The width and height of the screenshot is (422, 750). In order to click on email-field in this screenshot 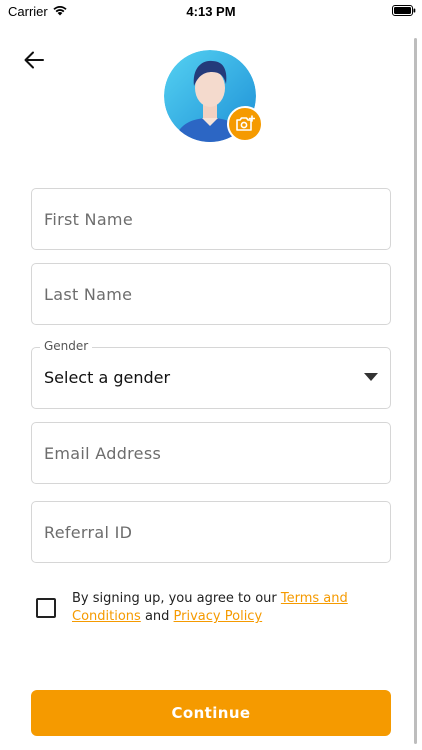, I will do `click(211, 453)`.